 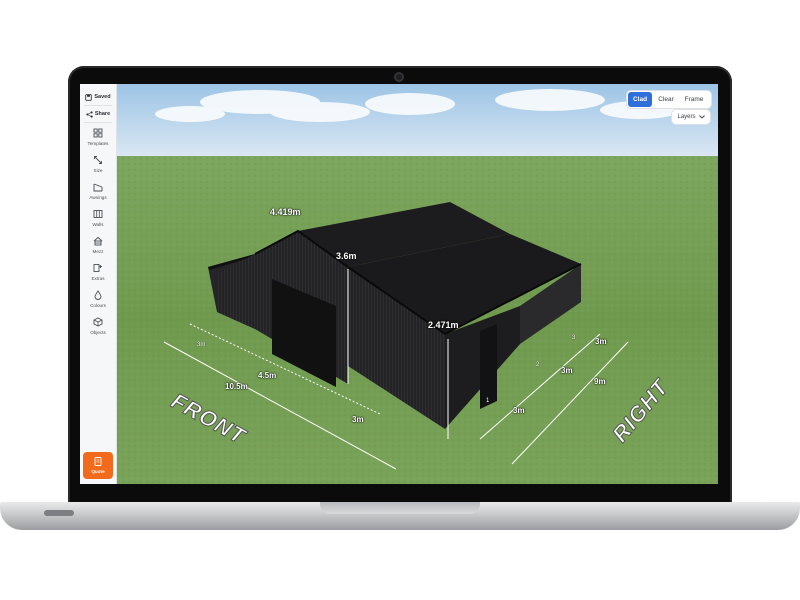 I want to click on laptop-base-notch, so click(x=400, y=508).